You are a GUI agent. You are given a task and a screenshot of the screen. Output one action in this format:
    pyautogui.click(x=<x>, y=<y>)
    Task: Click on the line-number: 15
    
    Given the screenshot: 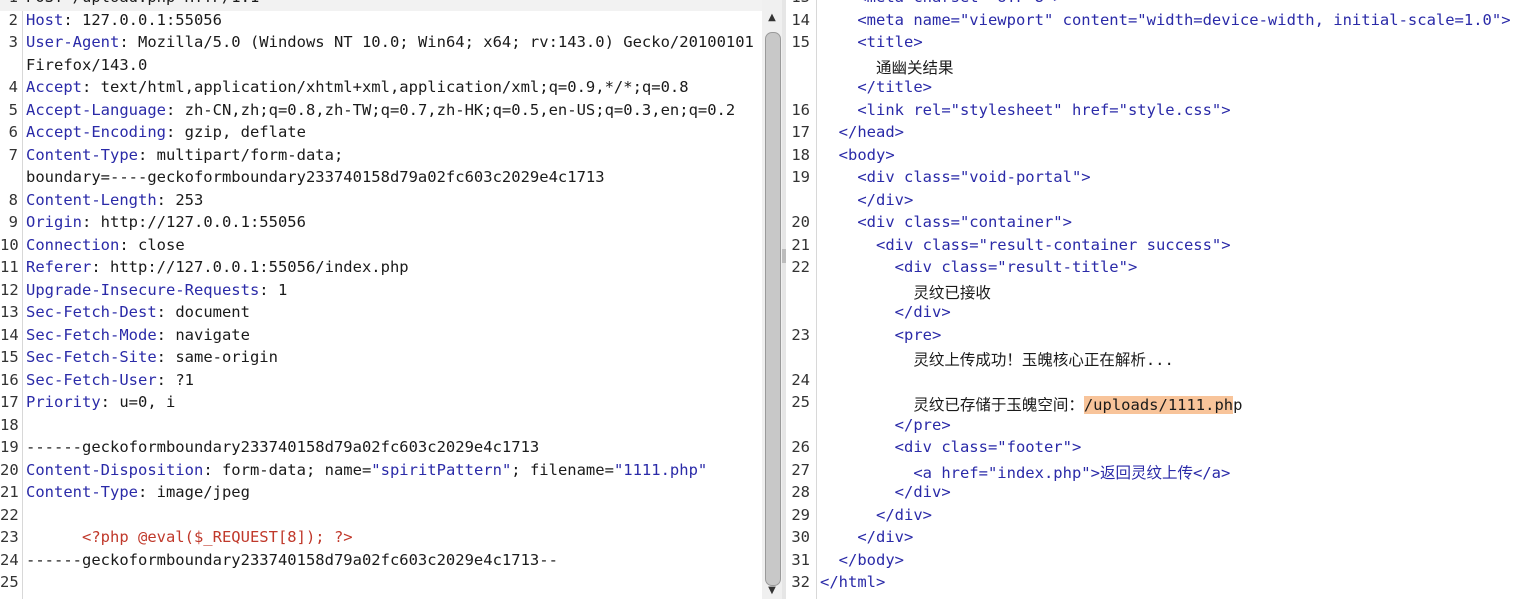 What is the action you would take?
    pyautogui.click(x=9, y=357)
    